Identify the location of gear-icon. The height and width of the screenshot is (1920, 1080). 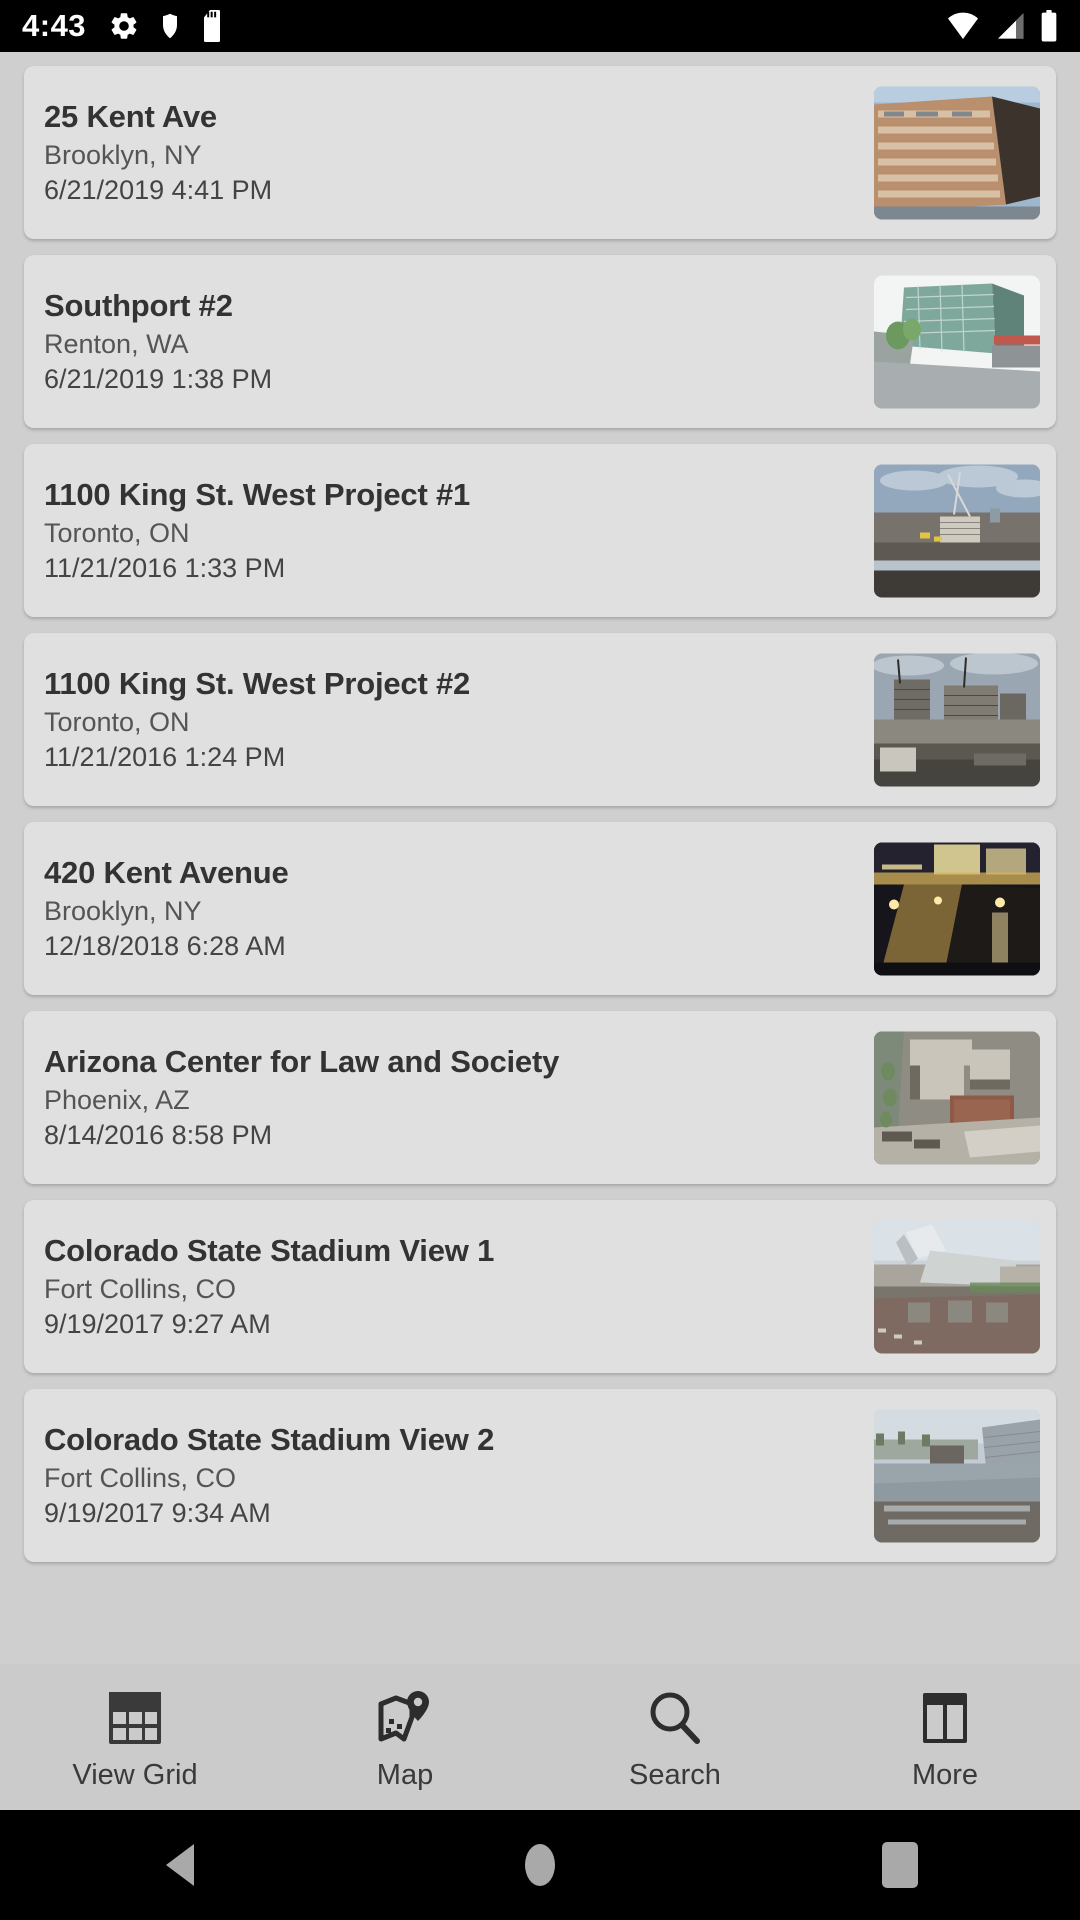
(124, 26).